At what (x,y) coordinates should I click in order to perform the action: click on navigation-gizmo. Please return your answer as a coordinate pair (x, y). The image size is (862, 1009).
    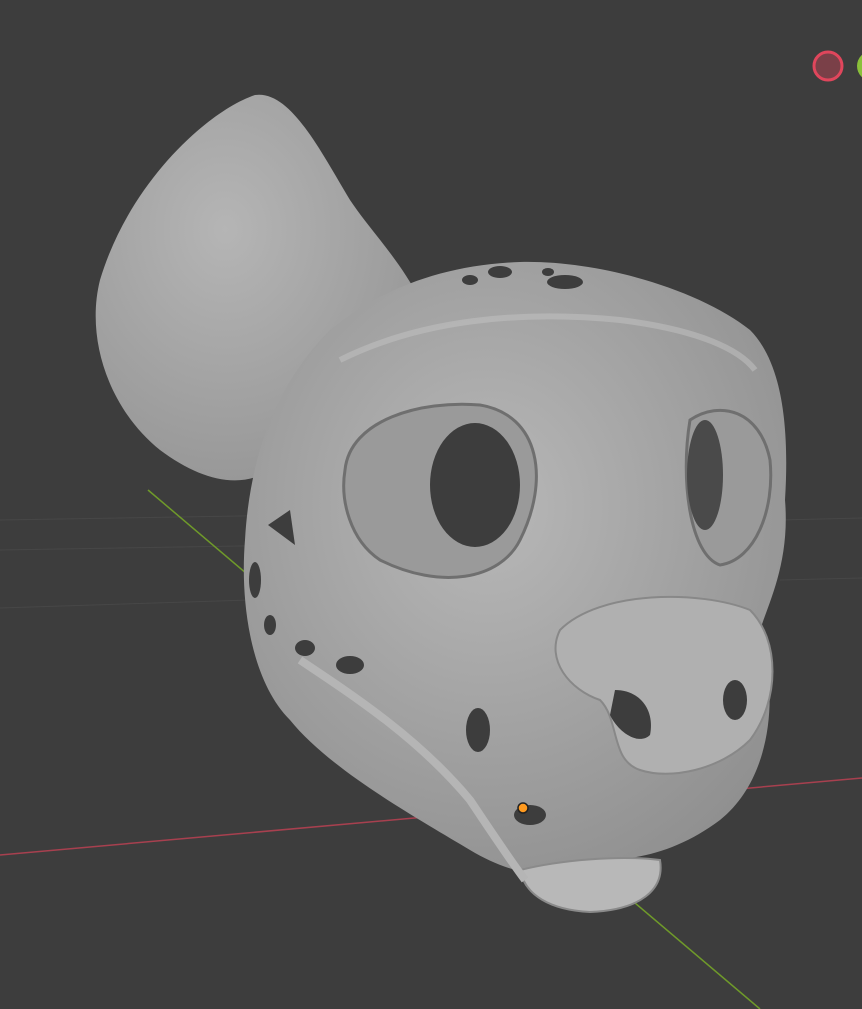
    Looking at the image, I should click on (837, 66).